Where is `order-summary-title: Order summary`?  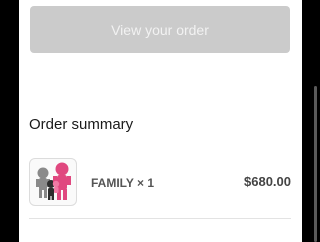
order-summary-title: Order summary is located at coordinates (81, 124).